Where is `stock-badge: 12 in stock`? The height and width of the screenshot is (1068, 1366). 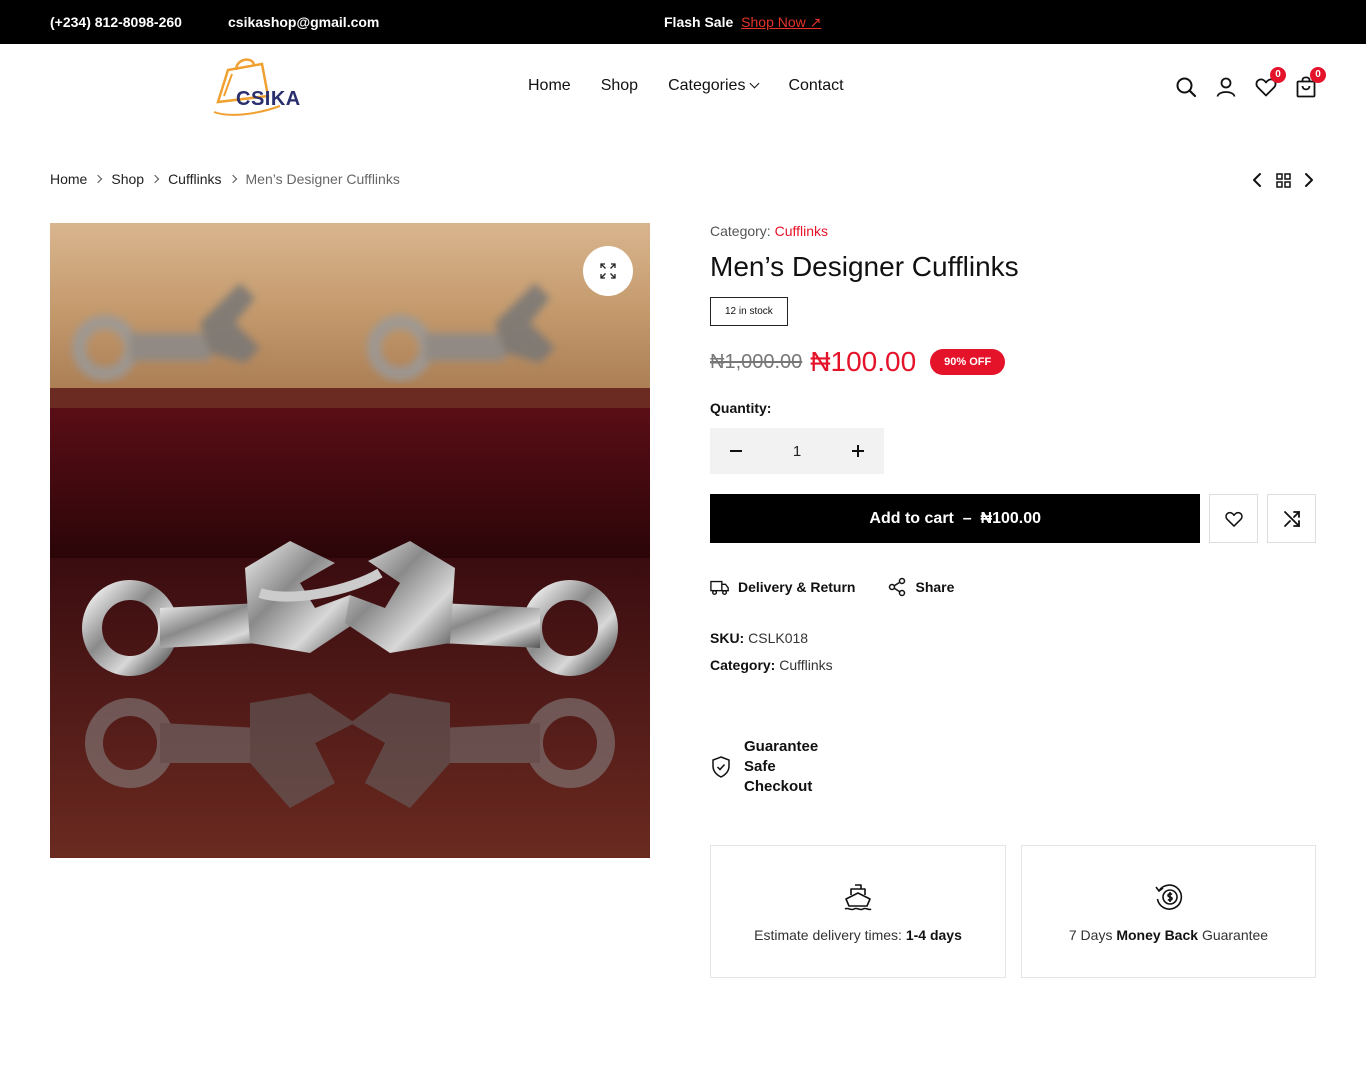 stock-badge: 12 in stock is located at coordinates (749, 311).